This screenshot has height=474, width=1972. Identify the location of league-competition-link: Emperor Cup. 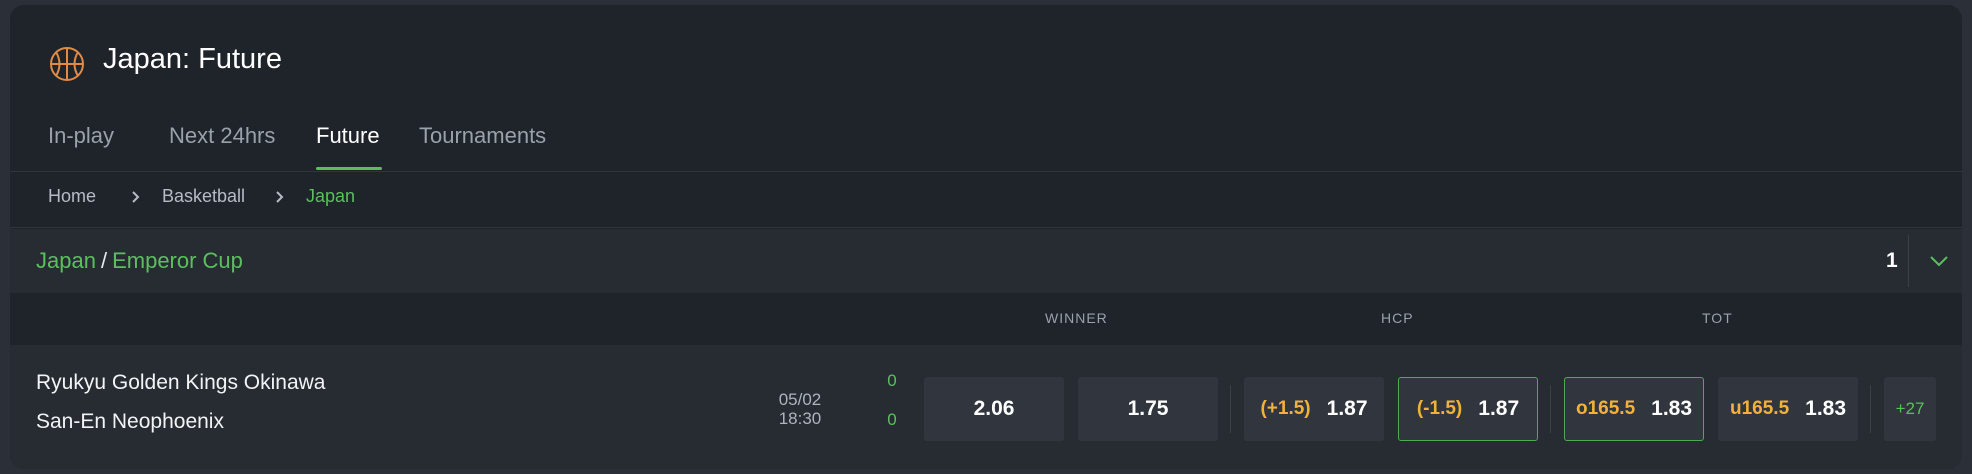
(177, 260).